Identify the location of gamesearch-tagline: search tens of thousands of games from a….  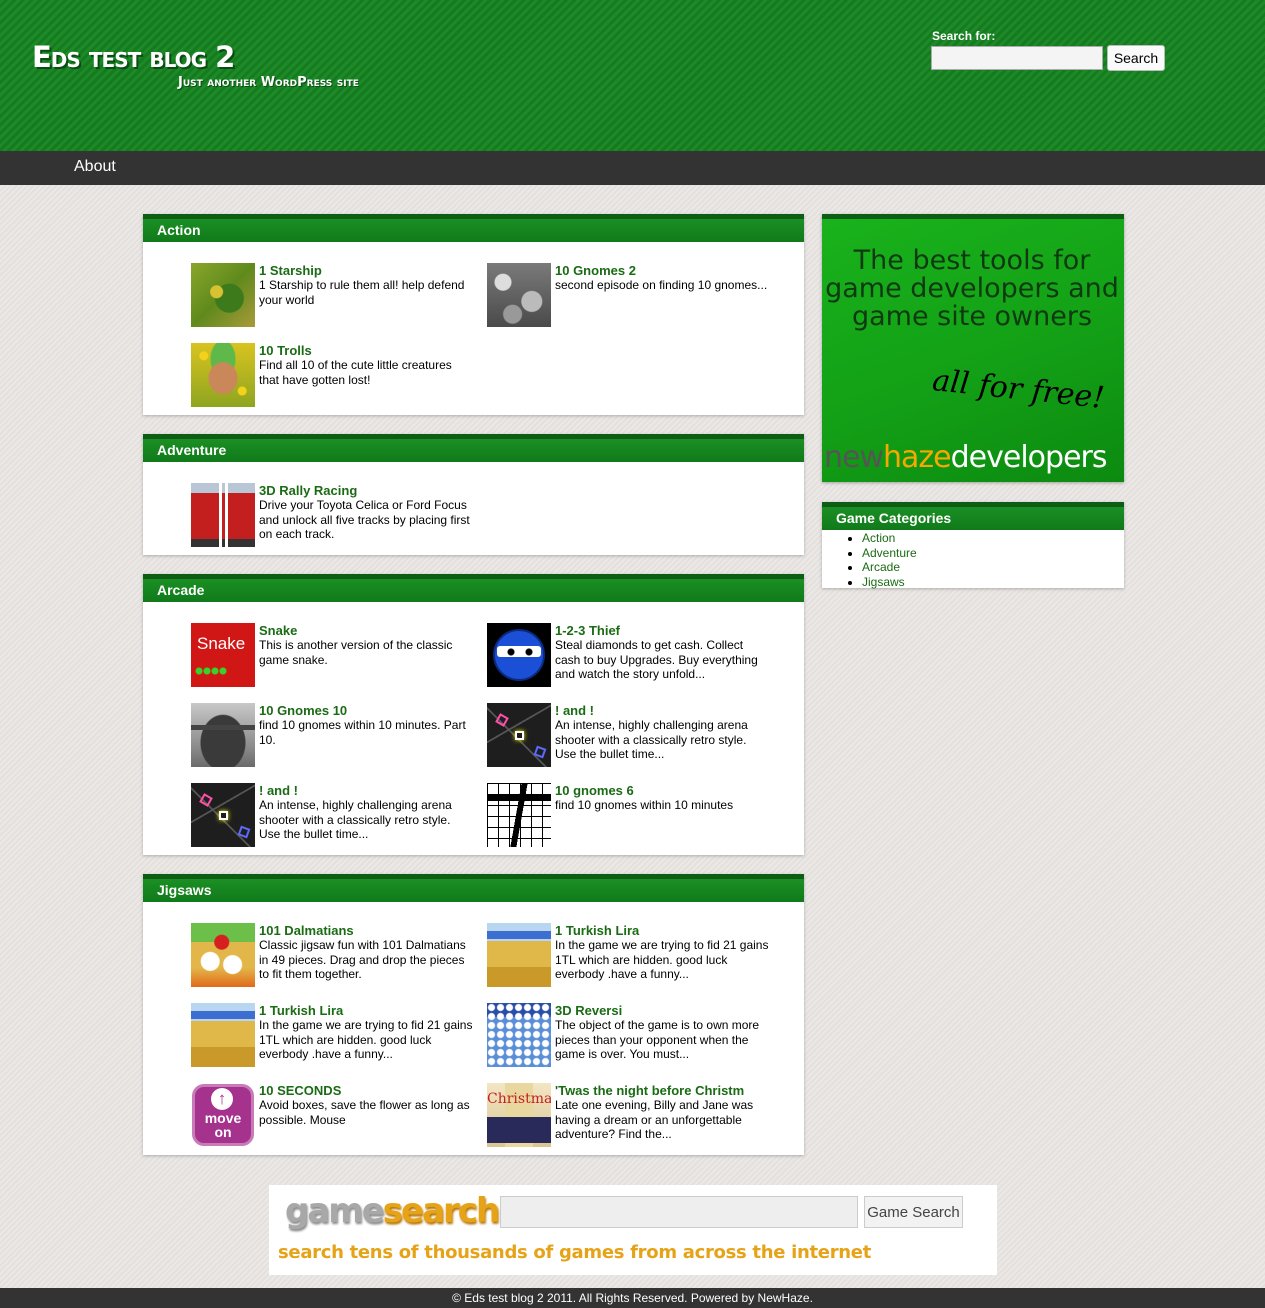
(574, 1252).